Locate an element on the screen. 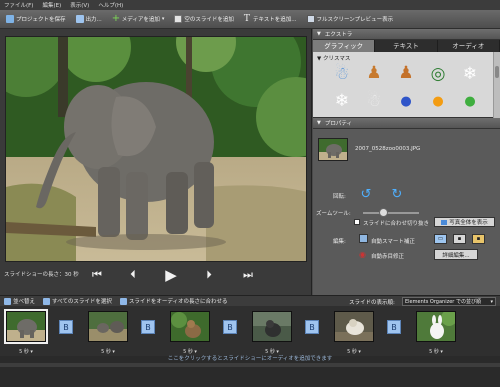 This screenshot has height=387, width=500. collapse-triangle-icon: ▼ is located at coordinates (319, 34).